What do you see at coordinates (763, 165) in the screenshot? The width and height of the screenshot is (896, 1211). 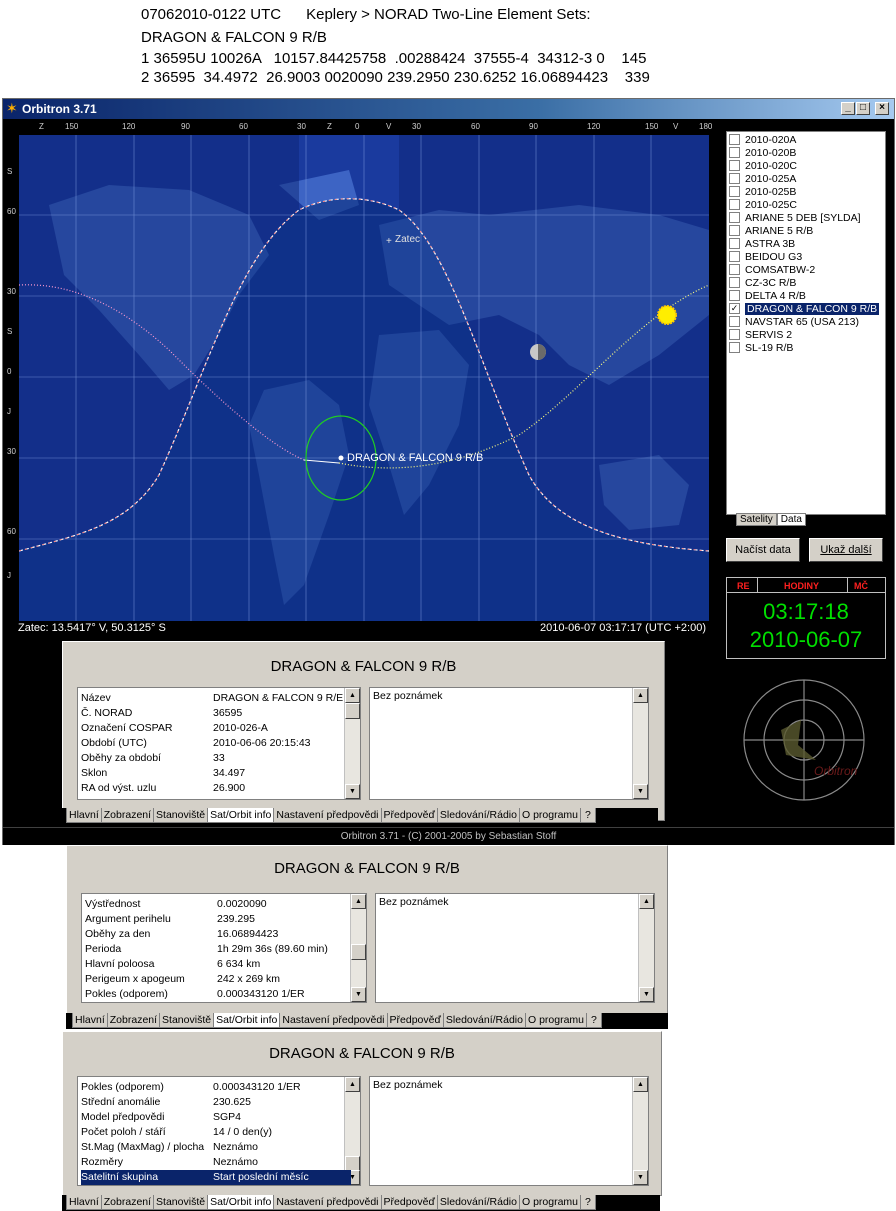 I see `satellite-list-item: 2010-020C` at bounding box center [763, 165].